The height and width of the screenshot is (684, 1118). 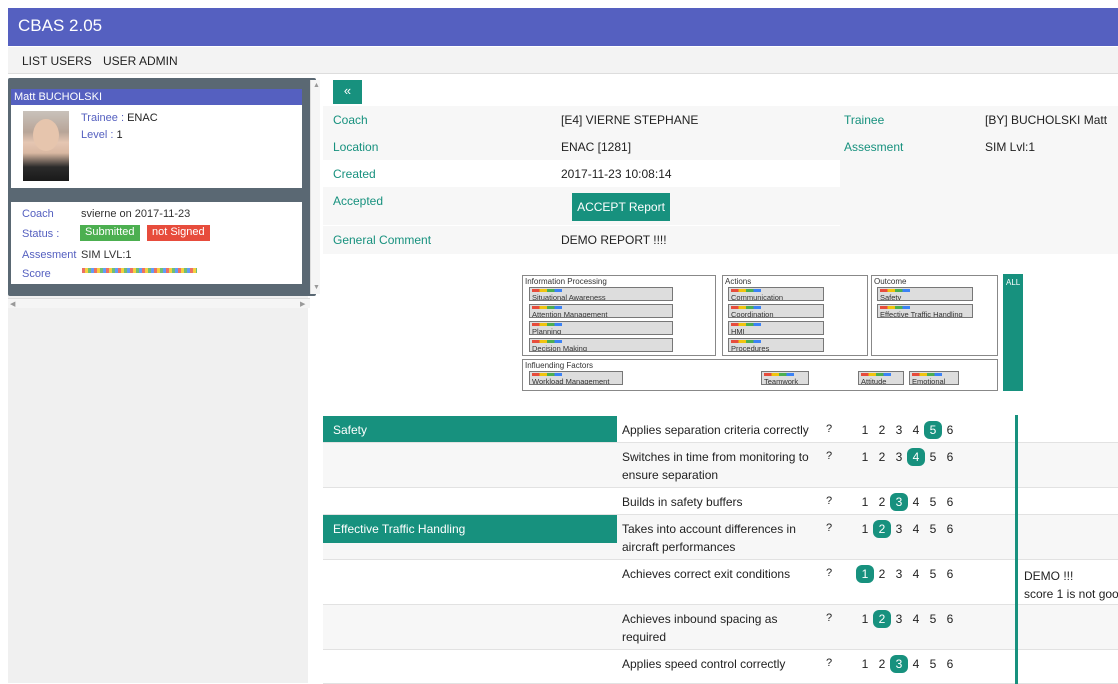 I want to click on group-outcome-title: Outcome, so click(x=890, y=281).